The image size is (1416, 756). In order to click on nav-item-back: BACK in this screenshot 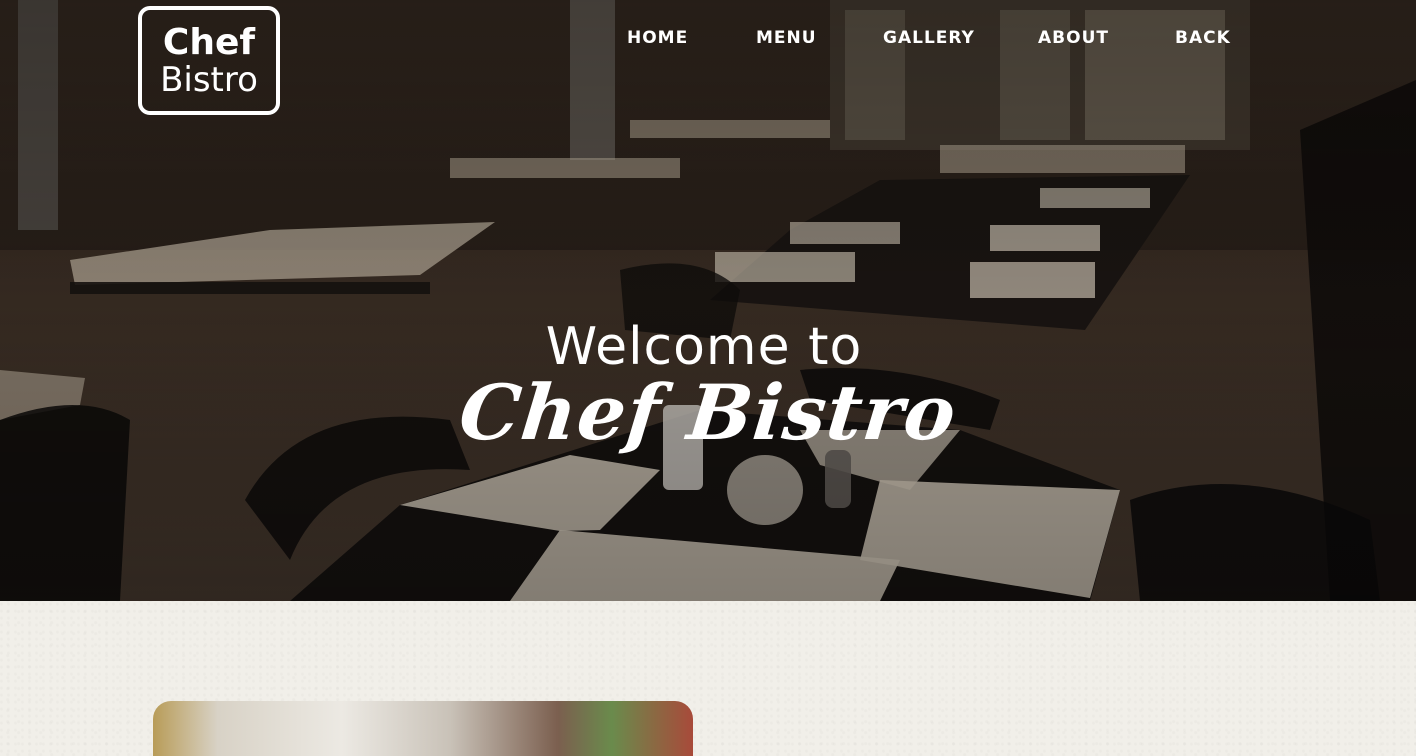, I will do `click(1203, 38)`.